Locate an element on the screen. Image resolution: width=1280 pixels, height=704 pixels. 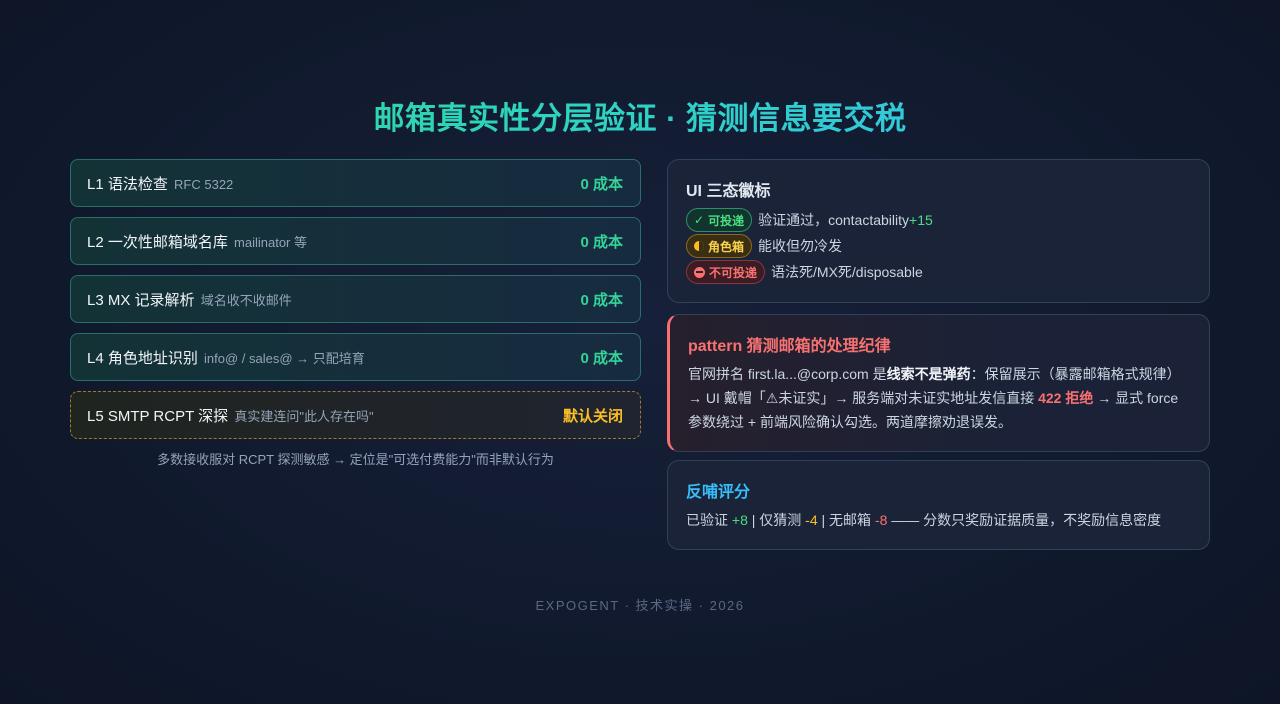
layer-name: L3 MX 记录解析 is located at coordinates (141, 300).